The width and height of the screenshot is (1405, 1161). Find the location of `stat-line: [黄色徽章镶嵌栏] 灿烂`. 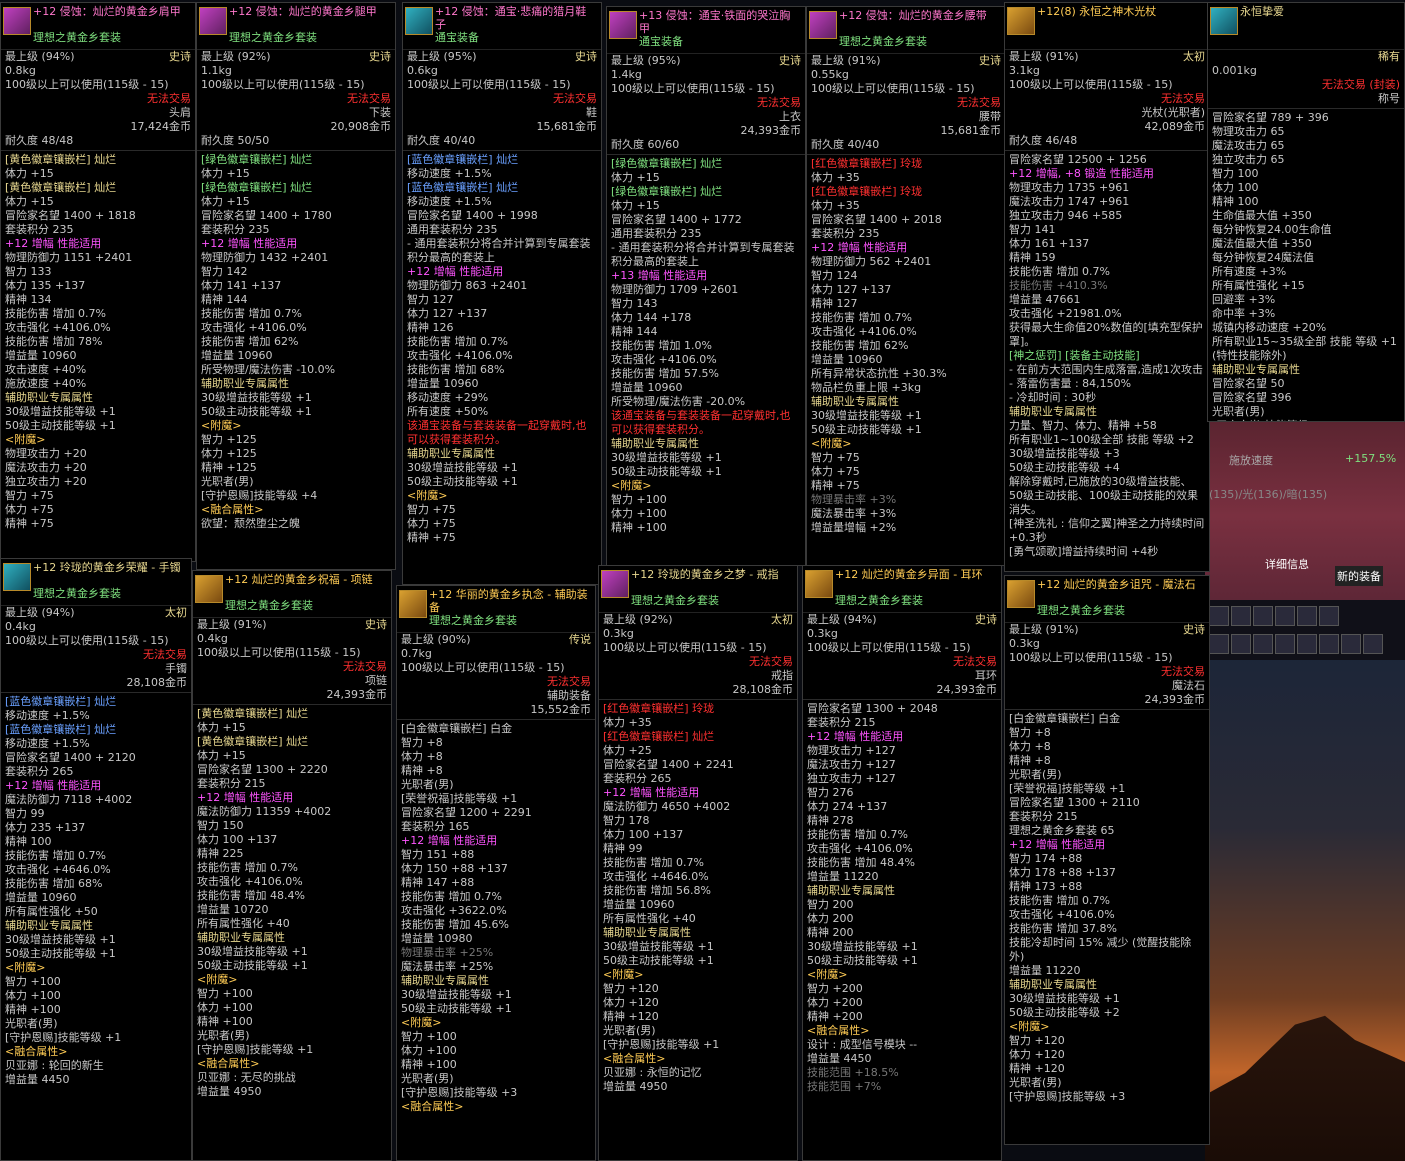

stat-line: [黄色徽章镶嵌栏] 灿烂 is located at coordinates (98, 160).